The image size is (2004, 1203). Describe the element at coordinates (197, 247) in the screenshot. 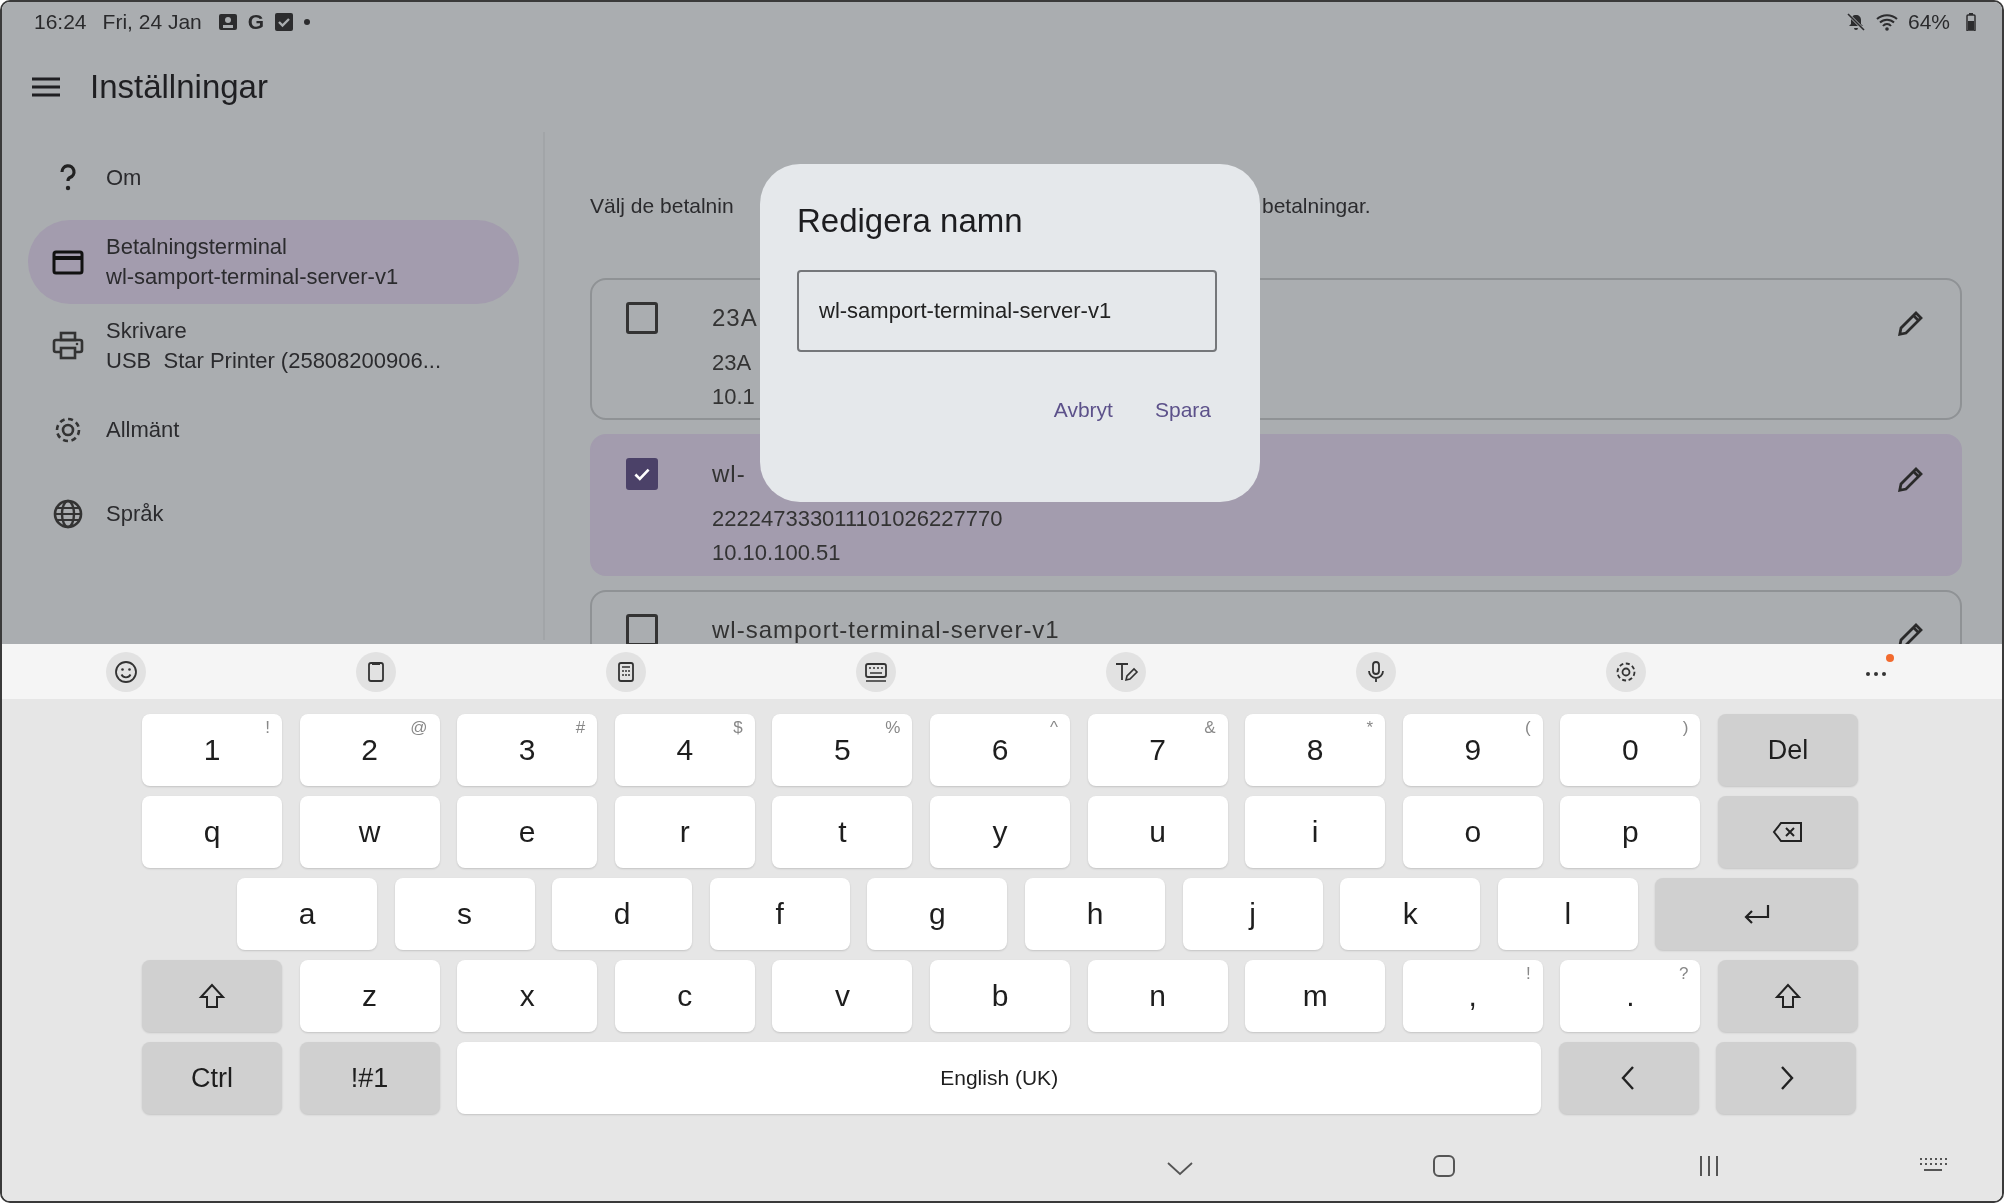

I see `sidebar-label: Betalningsterminal` at that location.